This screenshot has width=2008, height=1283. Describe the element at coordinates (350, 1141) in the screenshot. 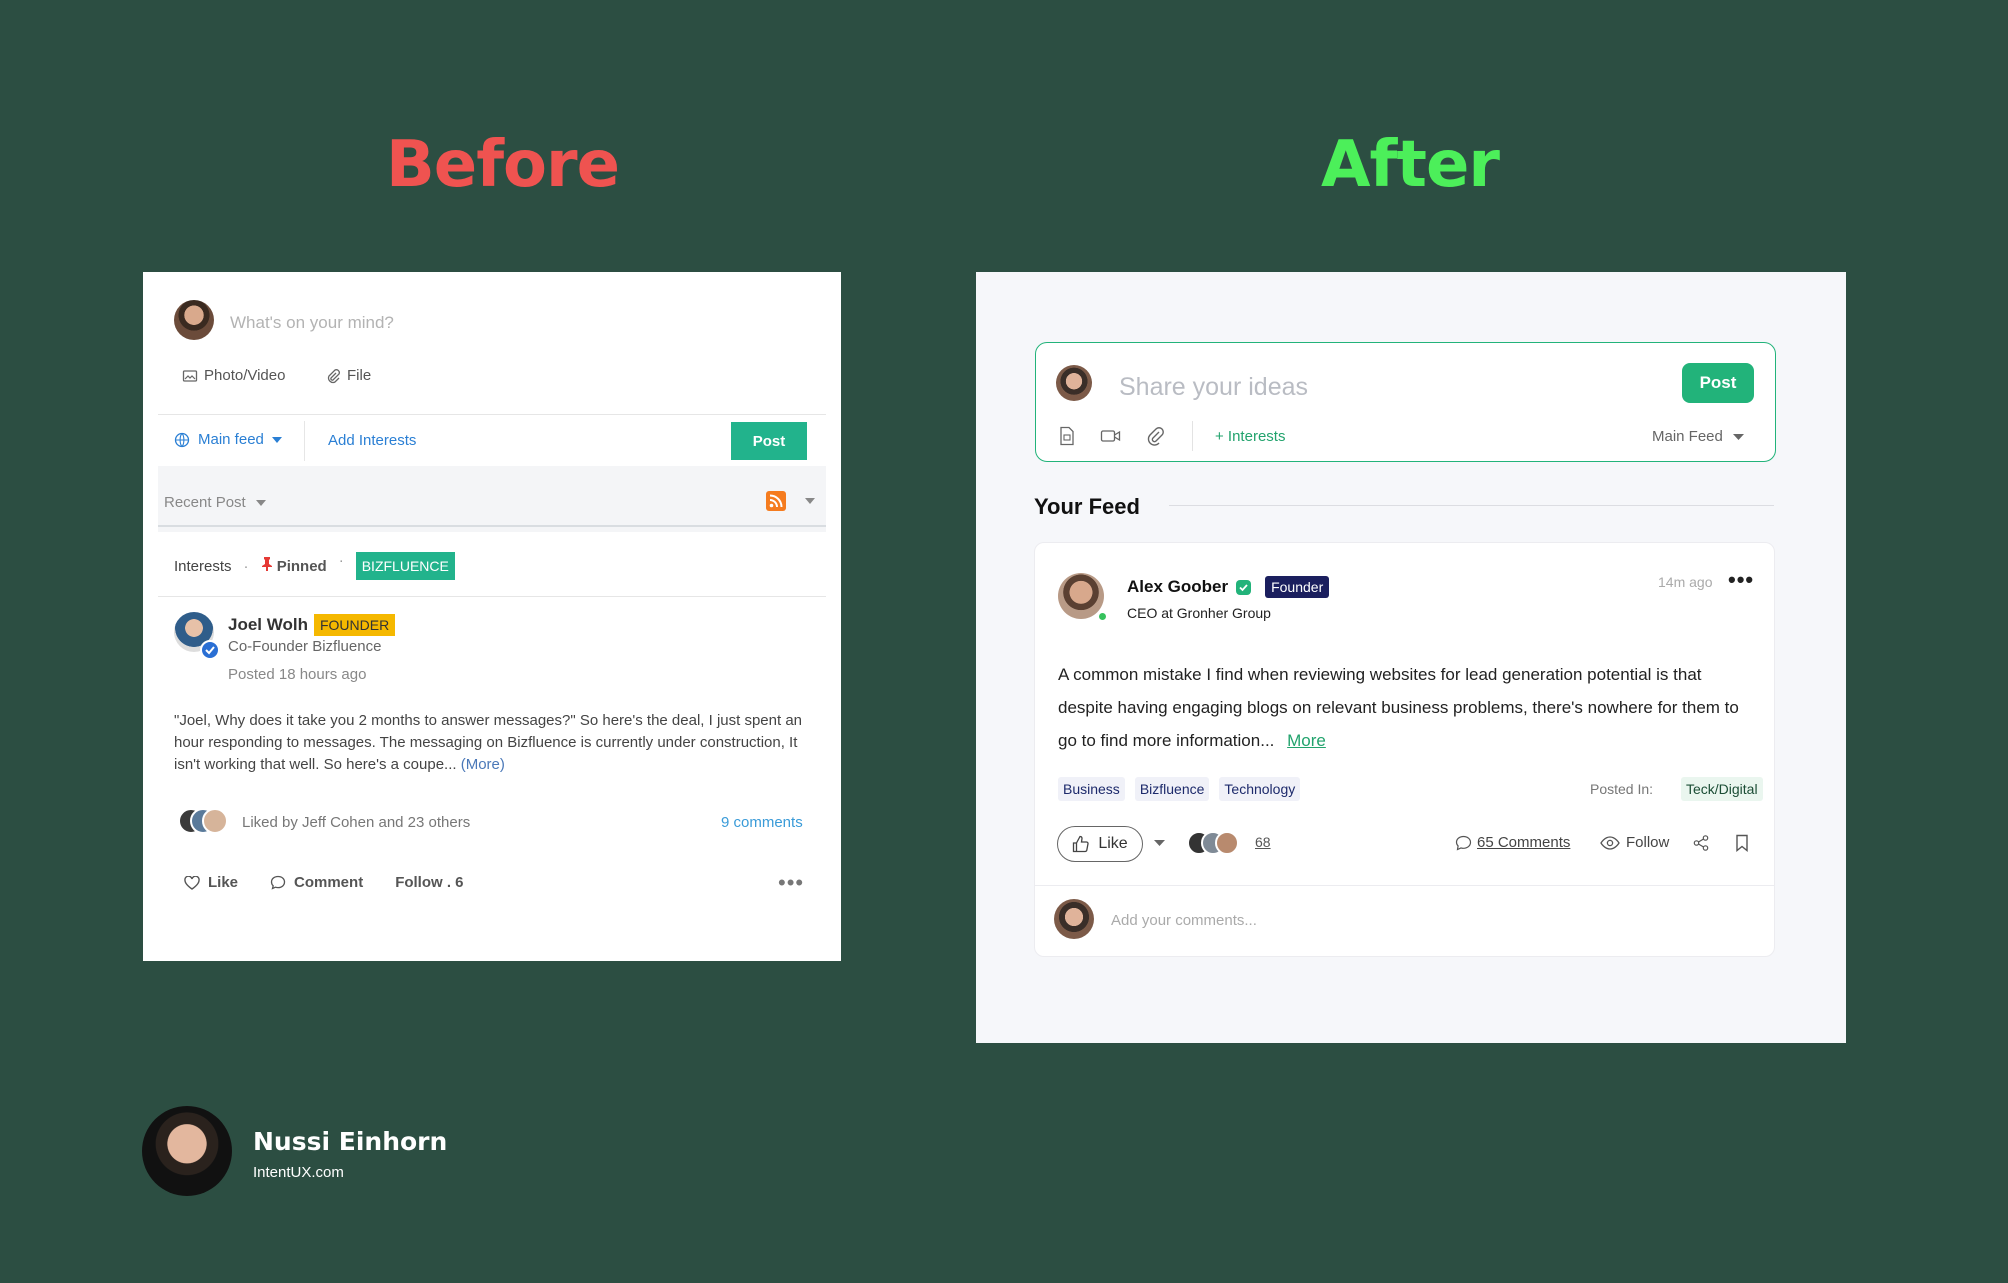

I see `author-name: Nussi Einhorn` at that location.